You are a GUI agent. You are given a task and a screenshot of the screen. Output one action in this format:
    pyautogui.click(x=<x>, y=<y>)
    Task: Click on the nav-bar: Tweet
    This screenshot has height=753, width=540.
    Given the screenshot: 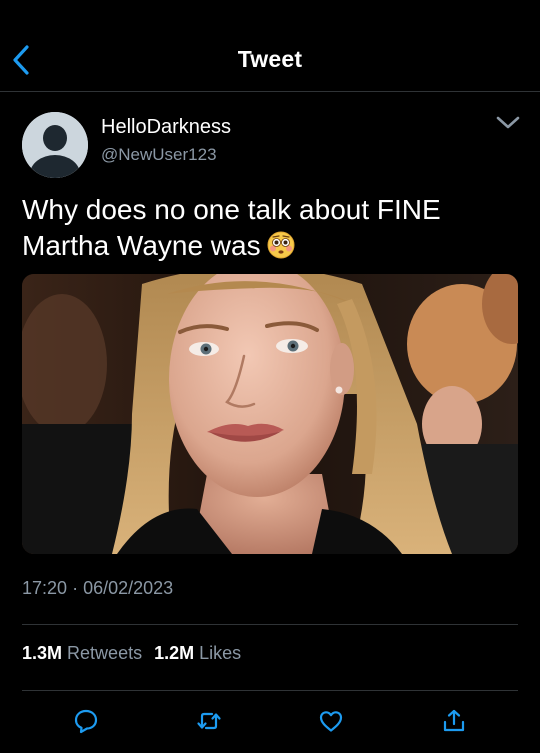 What is the action you would take?
    pyautogui.click(x=270, y=46)
    